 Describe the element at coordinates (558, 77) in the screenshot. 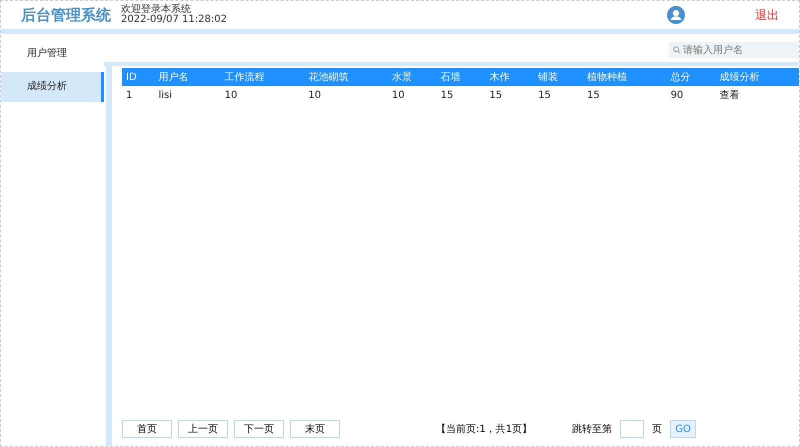

I see `column-header: 铺装` at that location.